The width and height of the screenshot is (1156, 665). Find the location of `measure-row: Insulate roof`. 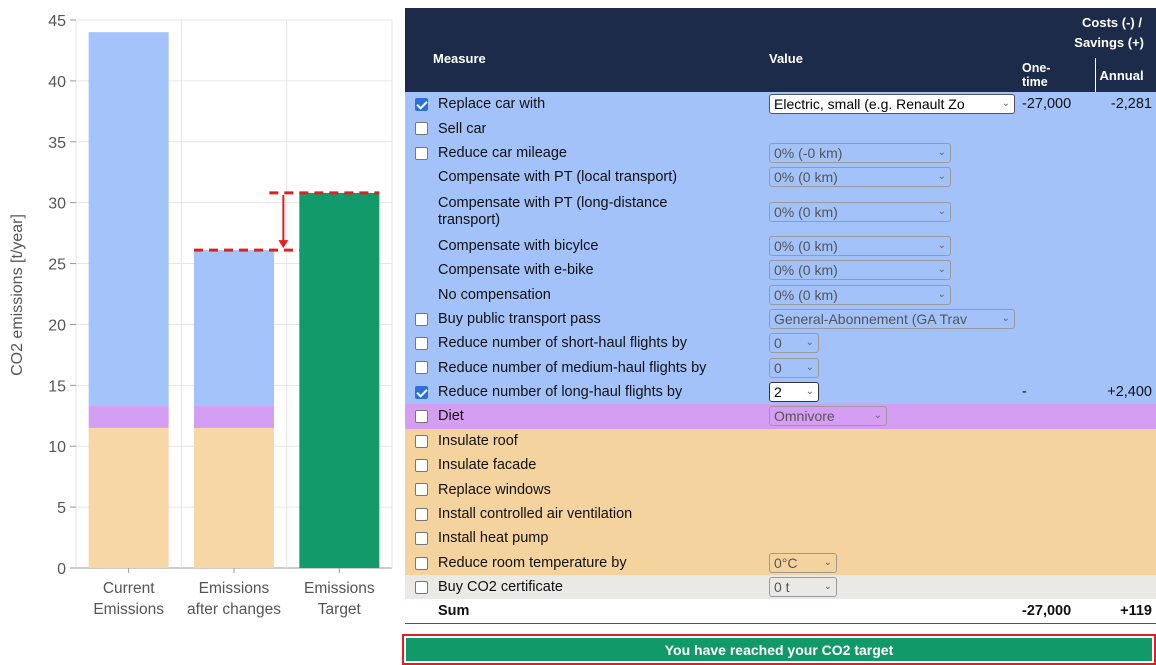

measure-row: Insulate roof is located at coordinates (780, 441).